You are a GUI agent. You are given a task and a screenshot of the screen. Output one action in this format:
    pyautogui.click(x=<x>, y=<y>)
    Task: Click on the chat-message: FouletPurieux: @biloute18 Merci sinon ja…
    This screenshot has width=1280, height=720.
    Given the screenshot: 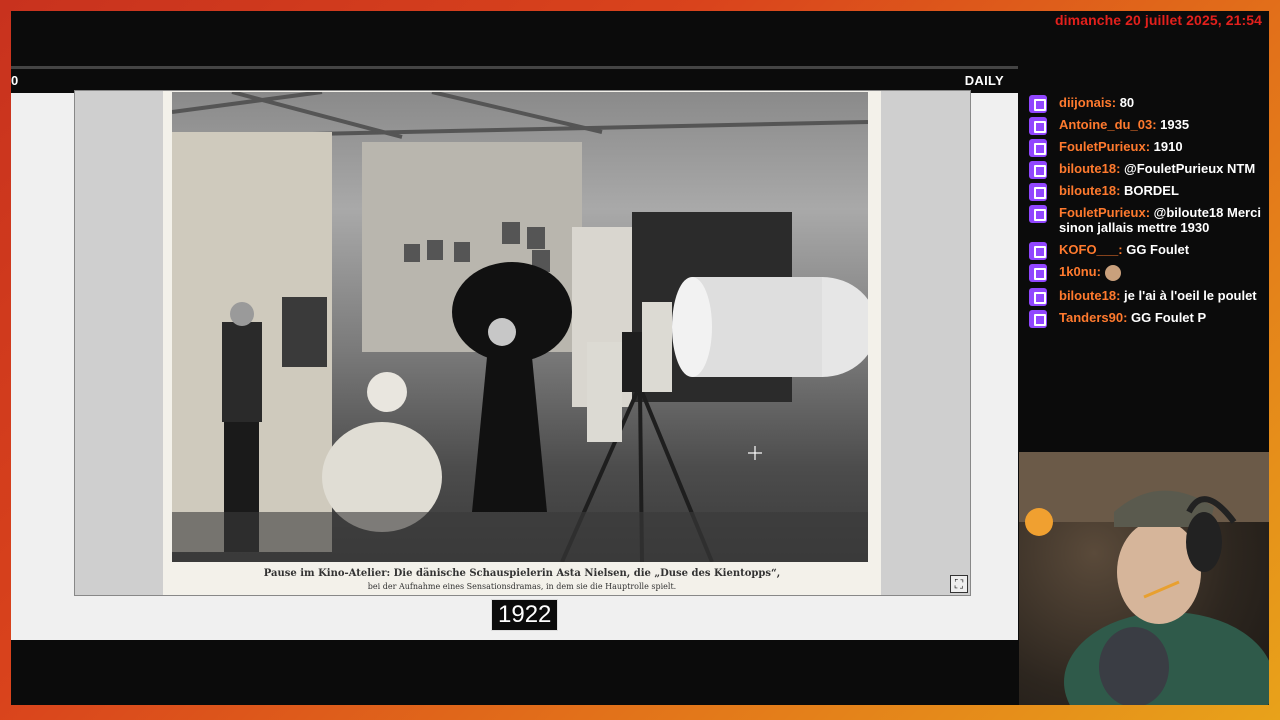 What is the action you would take?
    pyautogui.click(x=1144, y=220)
    